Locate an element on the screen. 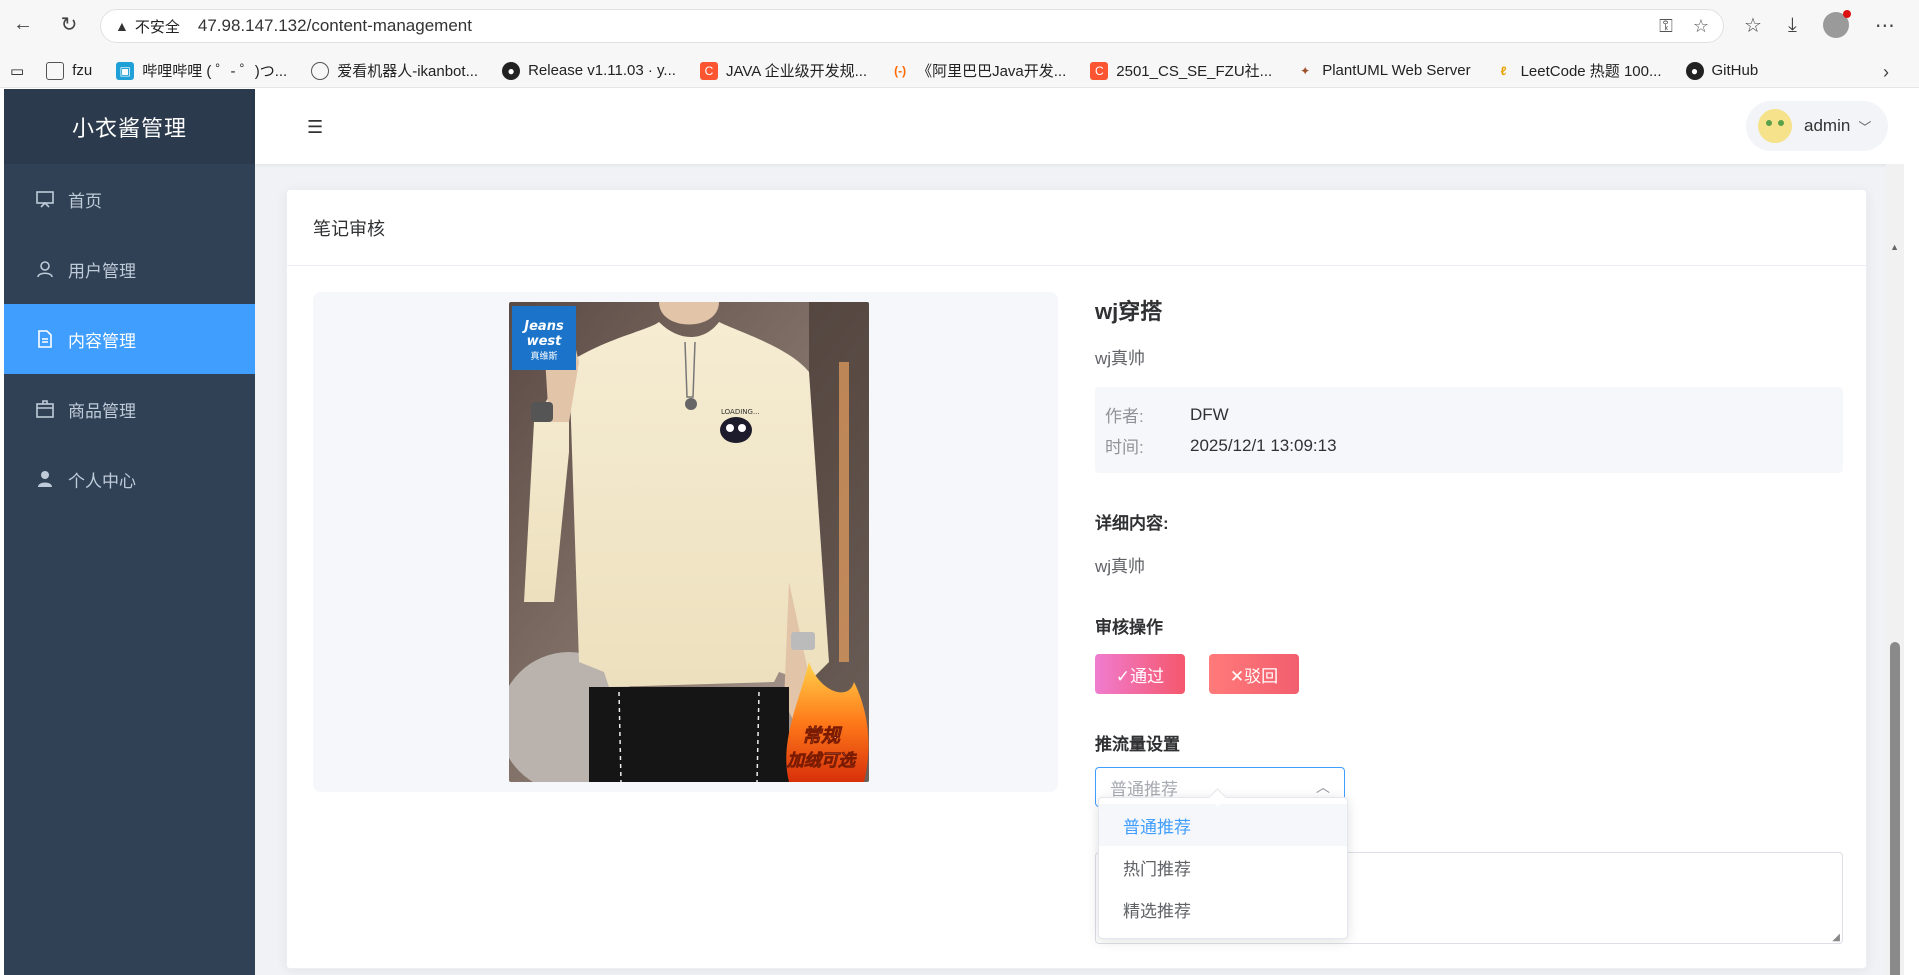 The width and height of the screenshot is (1919, 975). avatar is located at coordinates (1775, 126).